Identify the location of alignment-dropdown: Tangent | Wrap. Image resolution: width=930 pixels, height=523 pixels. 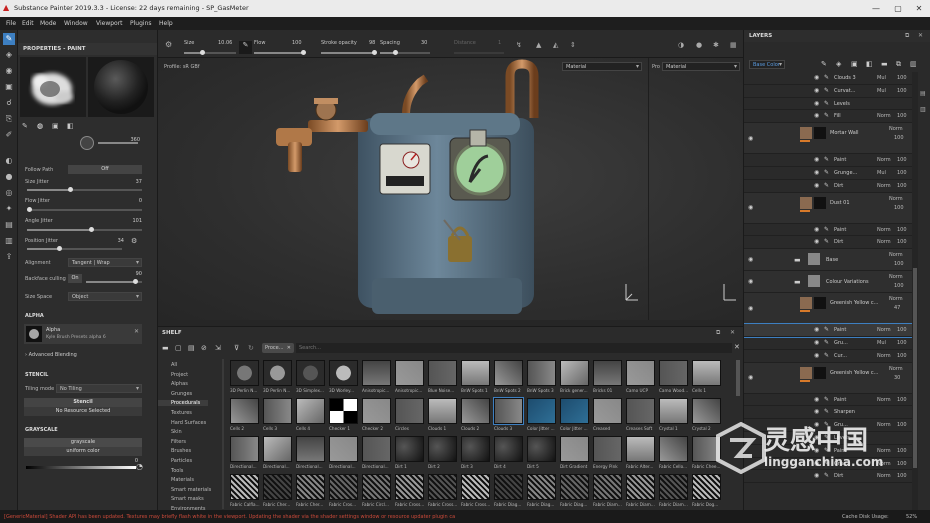
(105, 262).